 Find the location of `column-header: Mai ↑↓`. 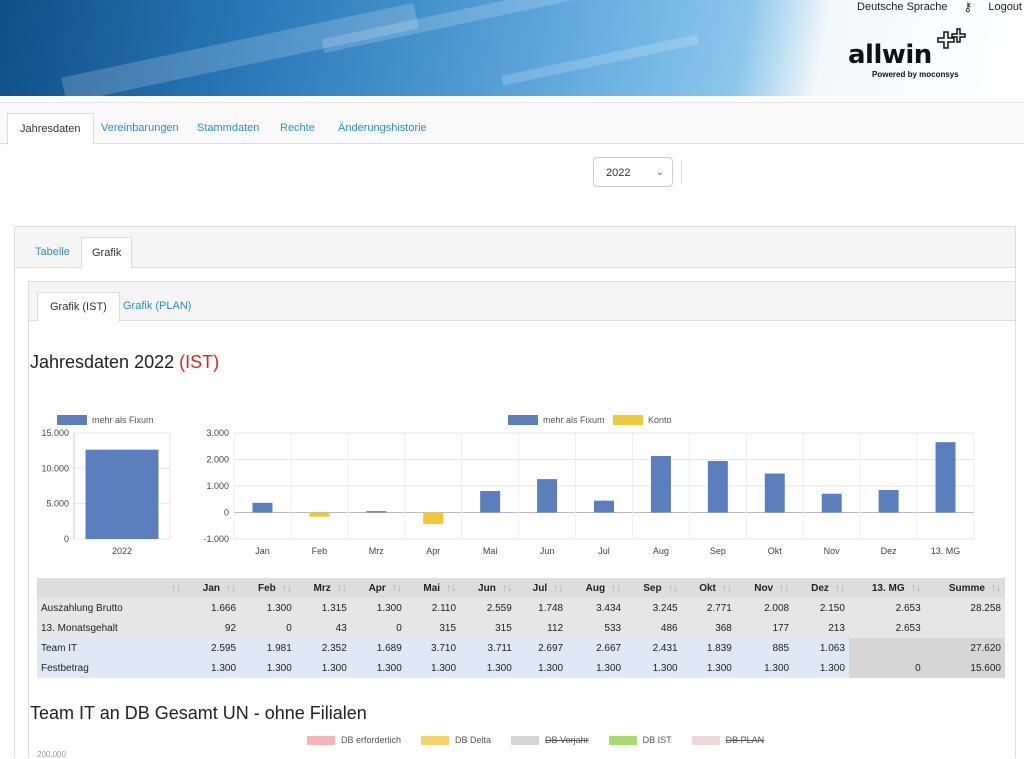

column-header: Mai ↑↓ is located at coordinates (433, 588).